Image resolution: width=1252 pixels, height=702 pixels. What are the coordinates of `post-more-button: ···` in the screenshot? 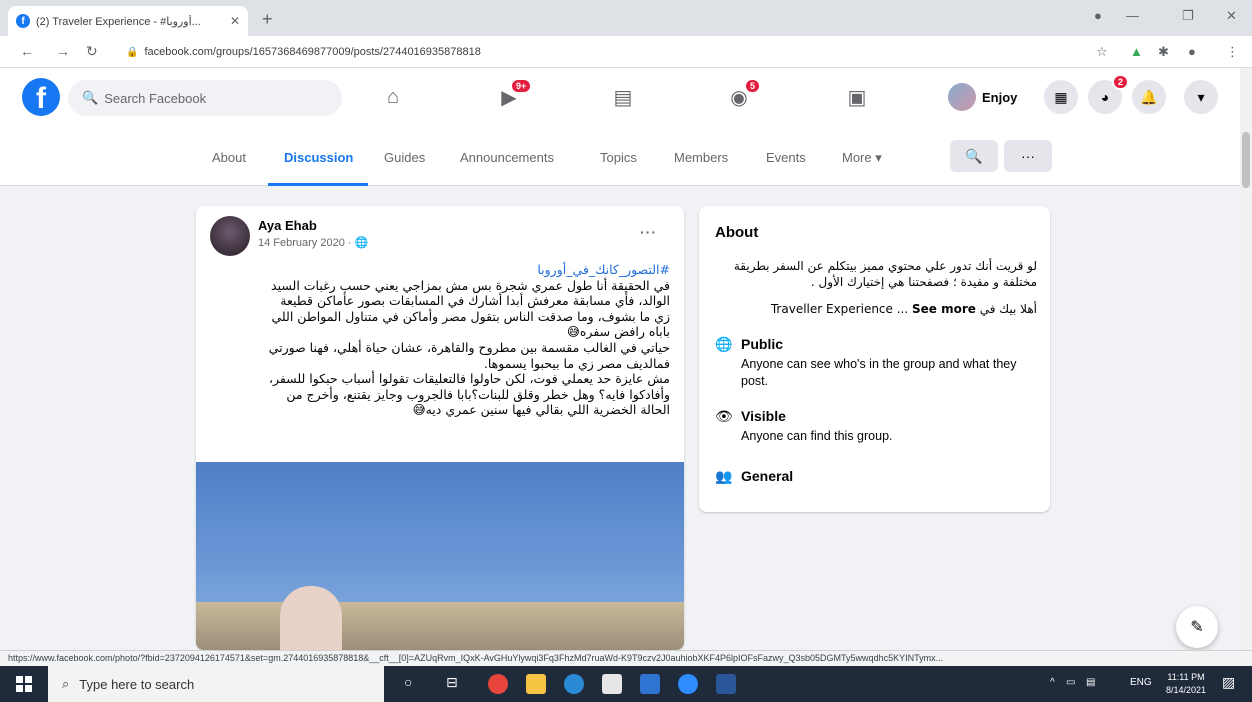 It's located at (648, 232).